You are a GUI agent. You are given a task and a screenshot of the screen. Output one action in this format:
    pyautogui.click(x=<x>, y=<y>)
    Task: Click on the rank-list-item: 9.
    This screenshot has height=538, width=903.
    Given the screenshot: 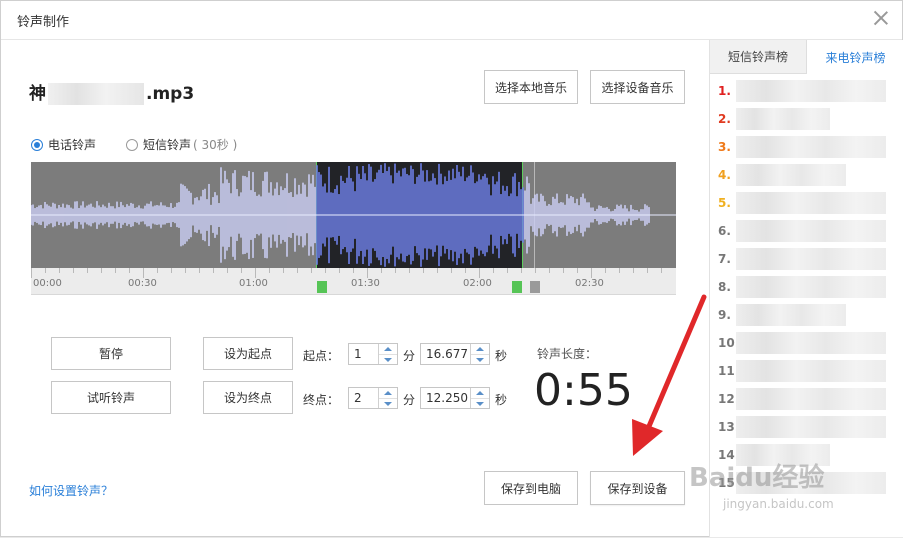 What is the action you would take?
    pyautogui.click(x=806, y=315)
    